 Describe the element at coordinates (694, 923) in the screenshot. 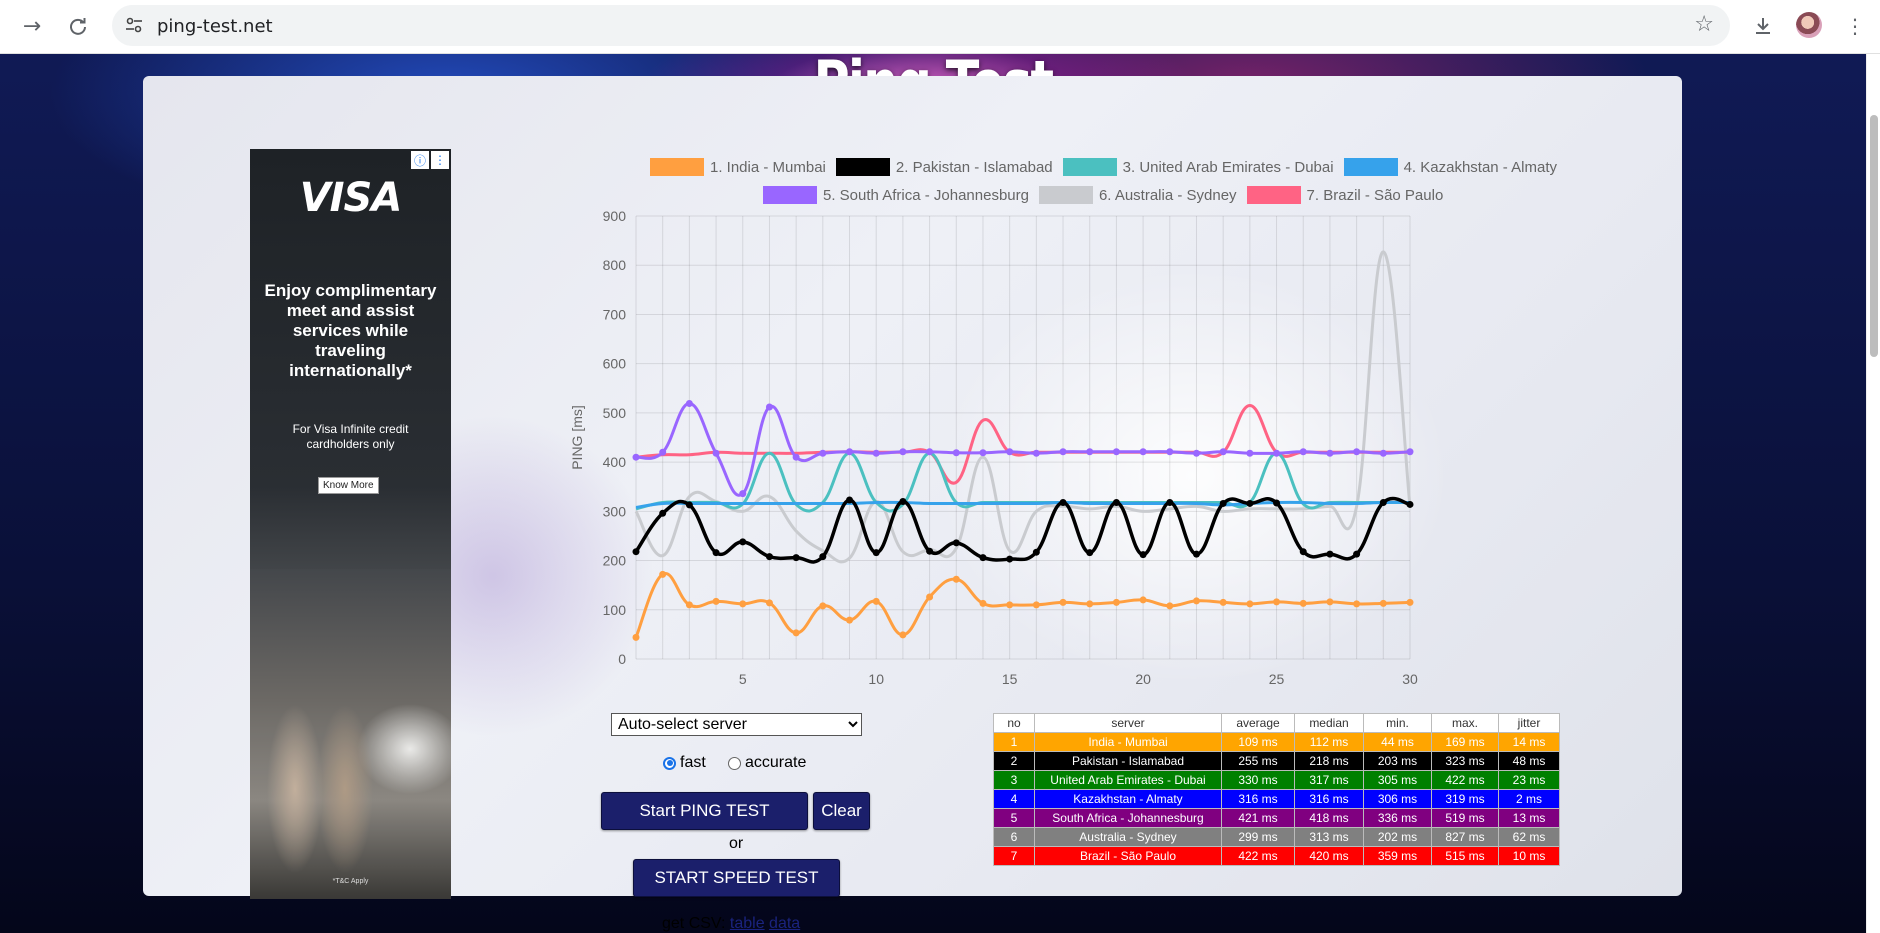

I see `csv-label: get CSV:` at that location.